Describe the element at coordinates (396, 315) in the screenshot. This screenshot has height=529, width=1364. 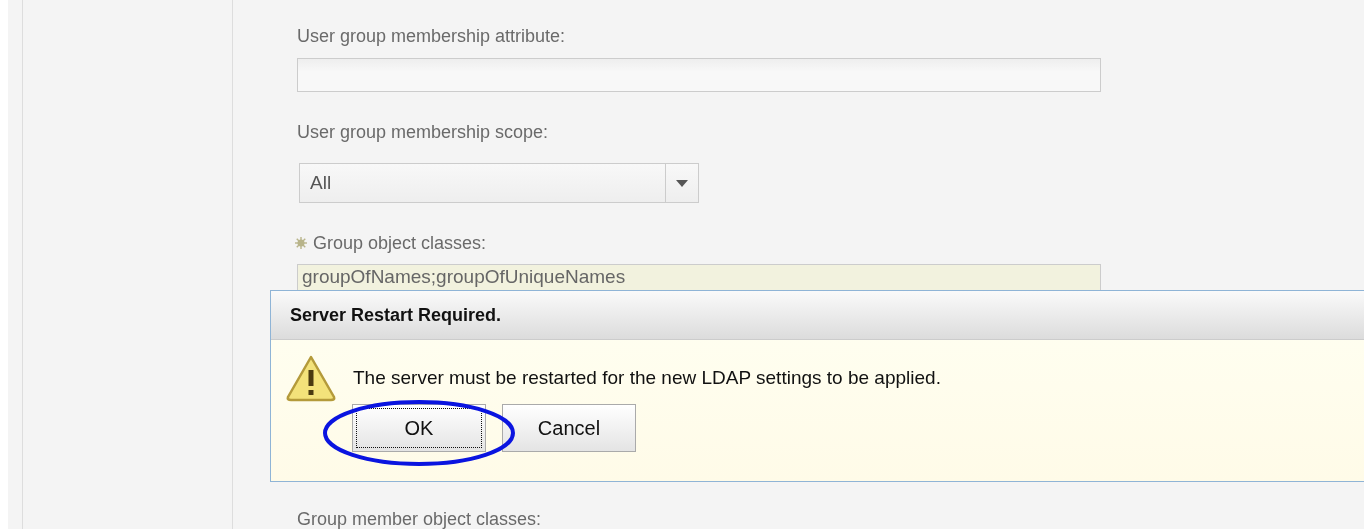
I see `dialog-title: Server Restart Required.` at that location.